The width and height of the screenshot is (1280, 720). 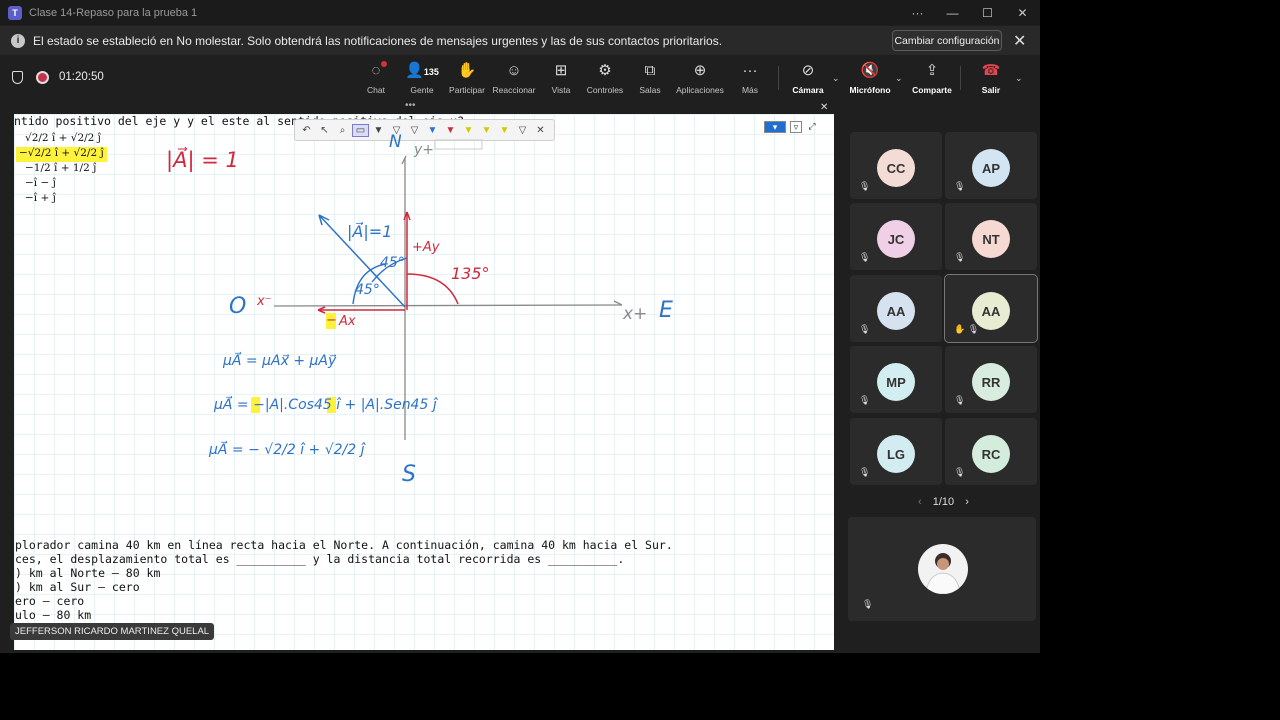 I want to click on west-label: O, so click(x=238, y=306).